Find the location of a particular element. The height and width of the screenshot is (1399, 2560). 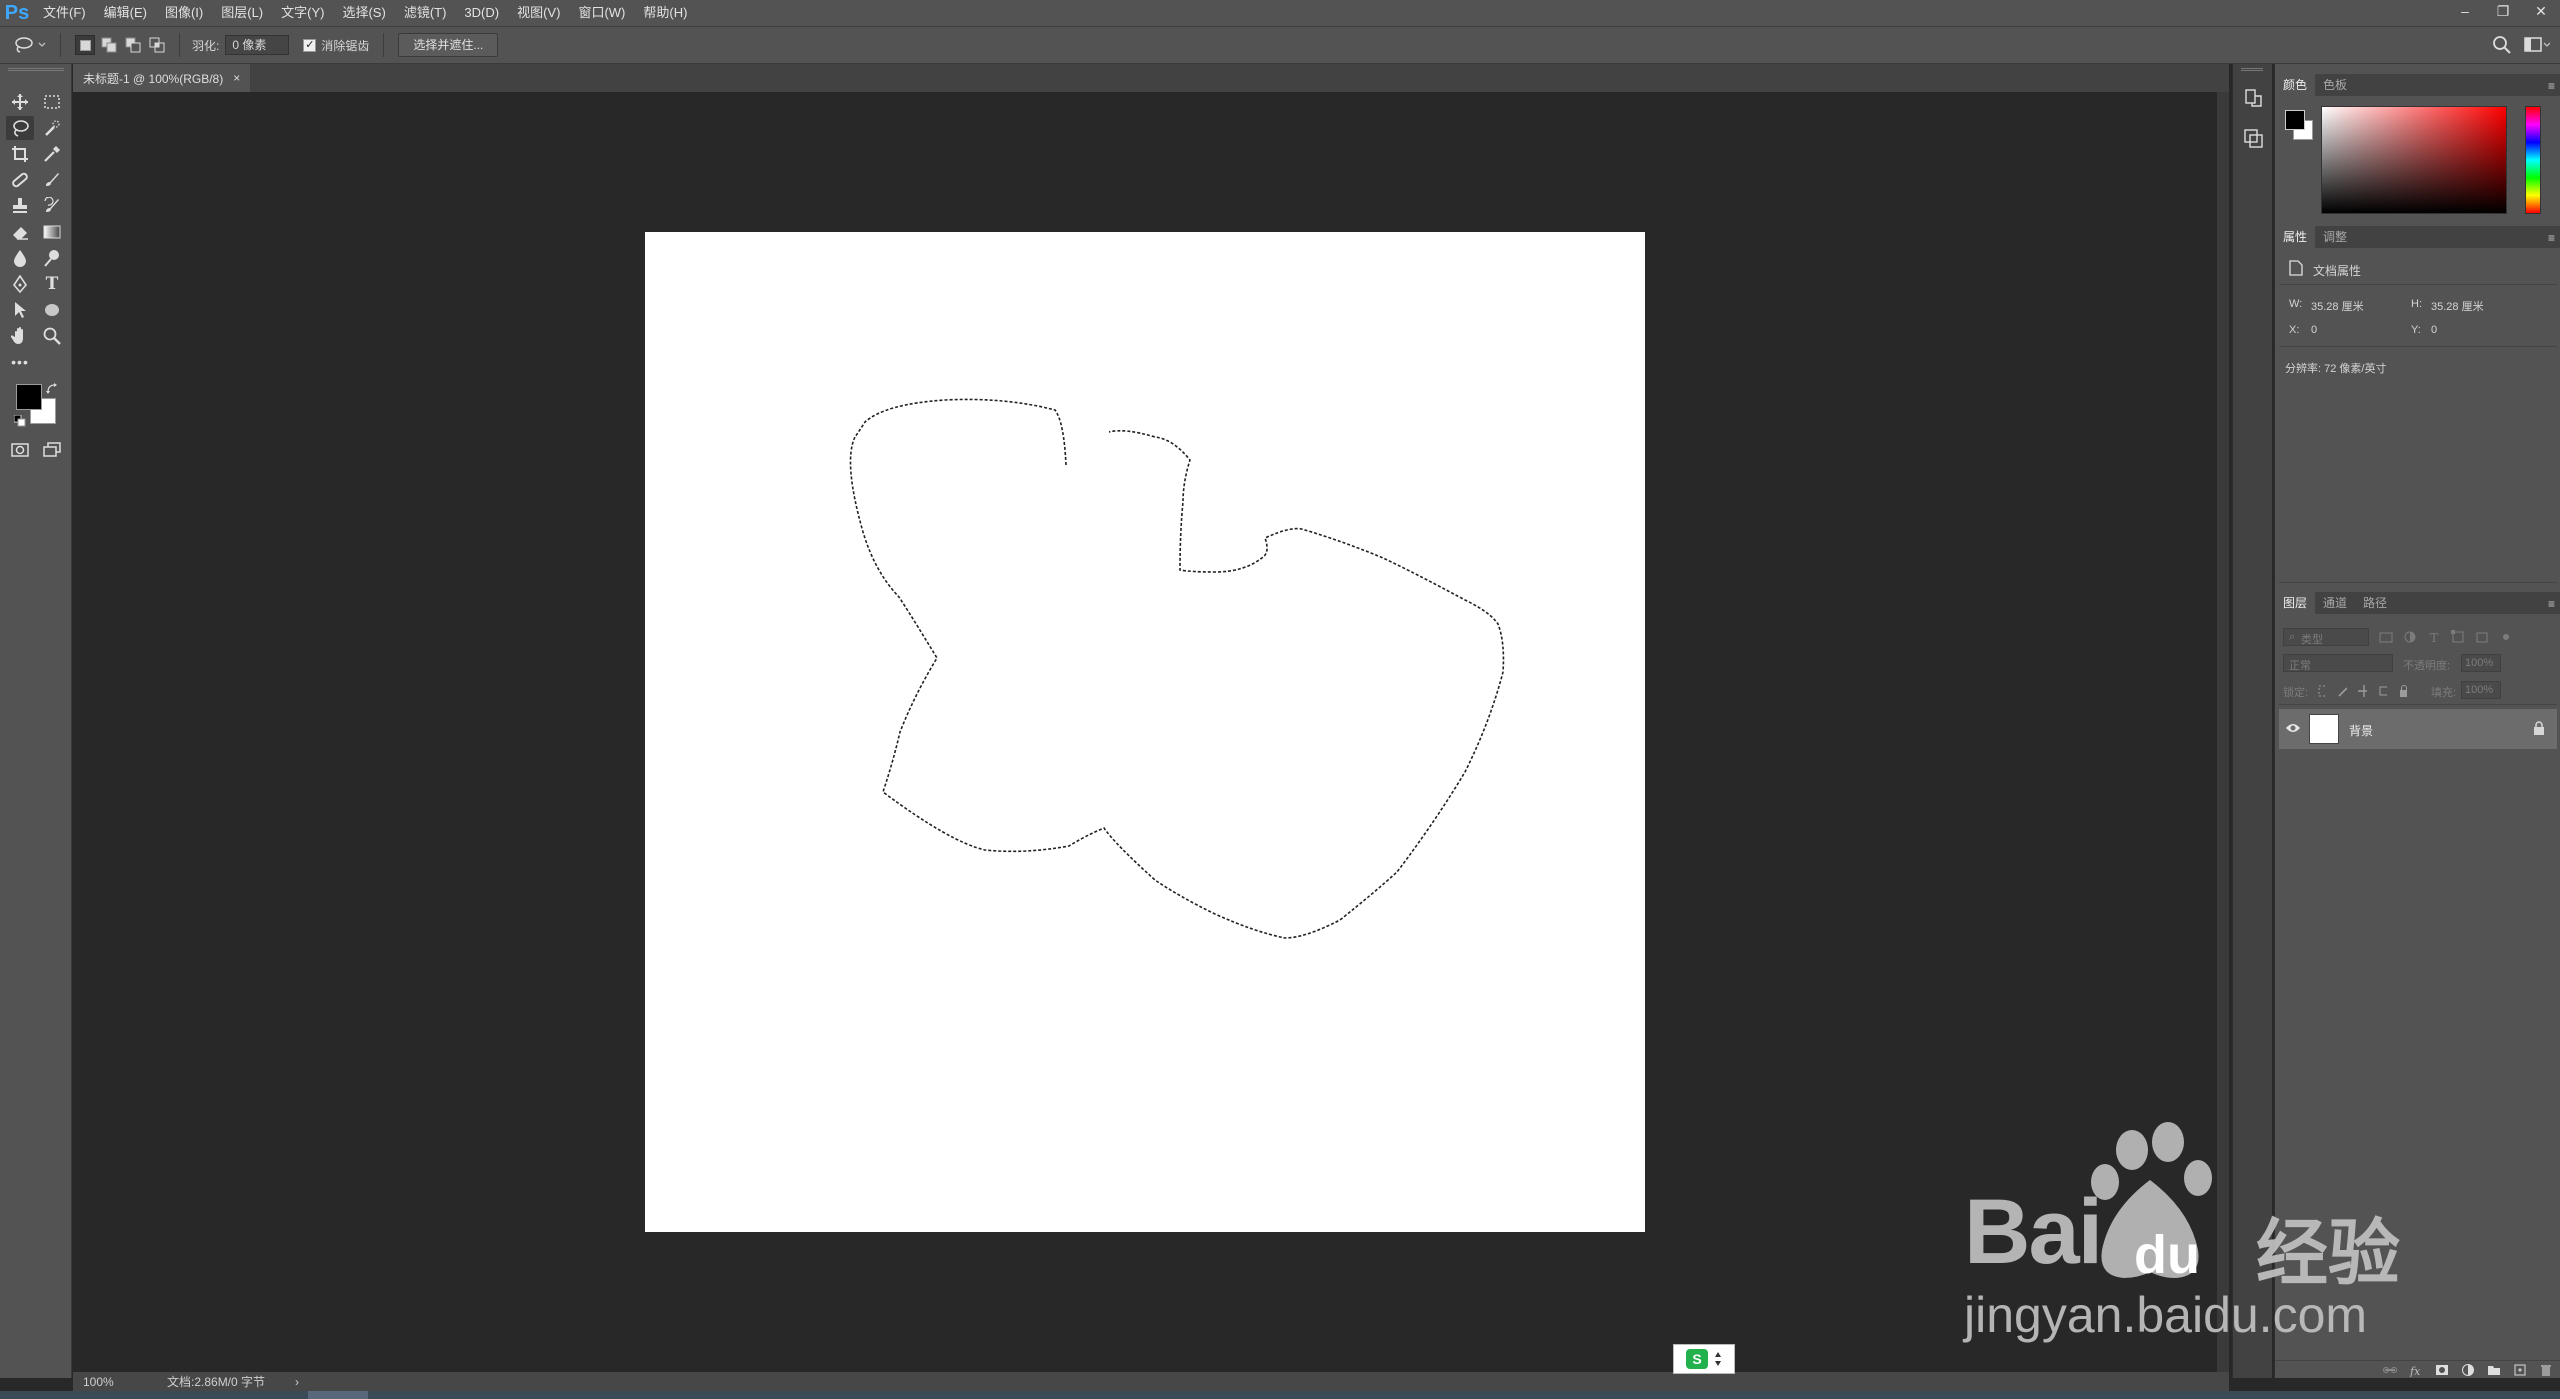

close-button: ✕ is located at coordinates (2541, 11).